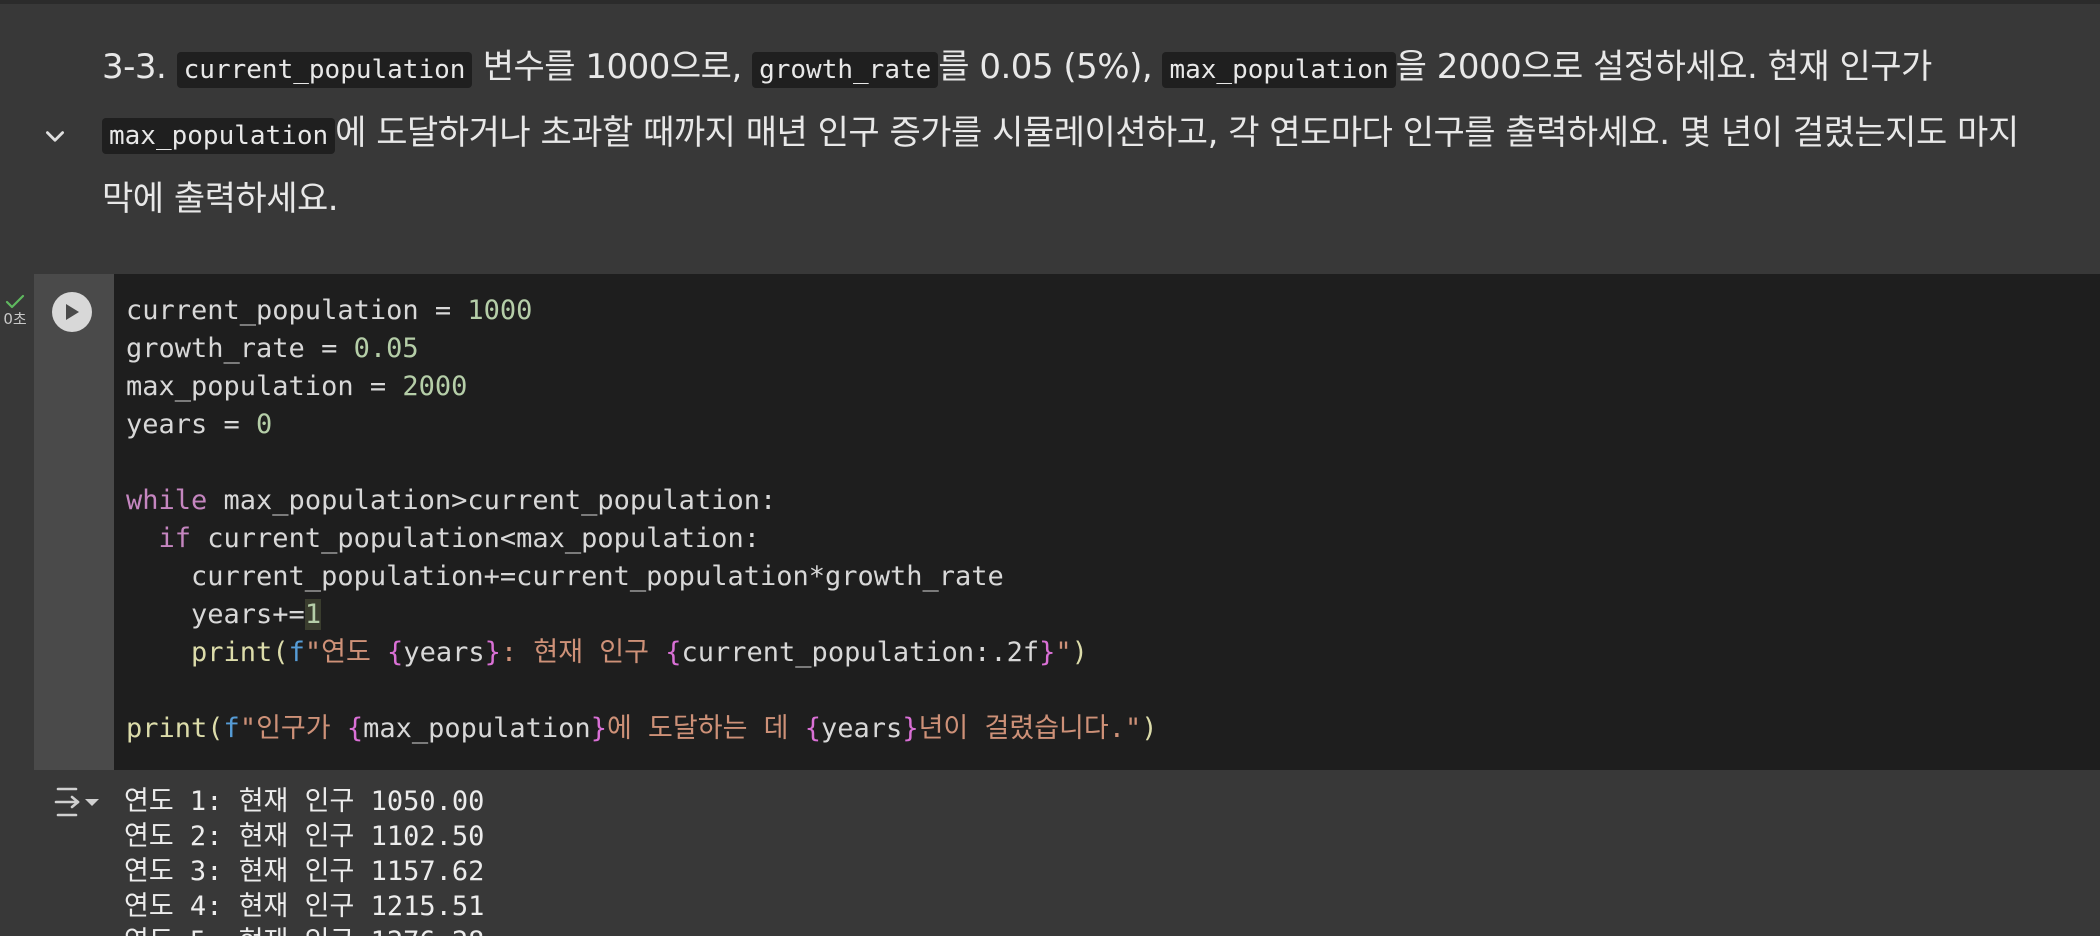 The image size is (2100, 936). What do you see at coordinates (313, 614) in the screenshot?
I see `code-number: 1` at bounding box center [313, 614].